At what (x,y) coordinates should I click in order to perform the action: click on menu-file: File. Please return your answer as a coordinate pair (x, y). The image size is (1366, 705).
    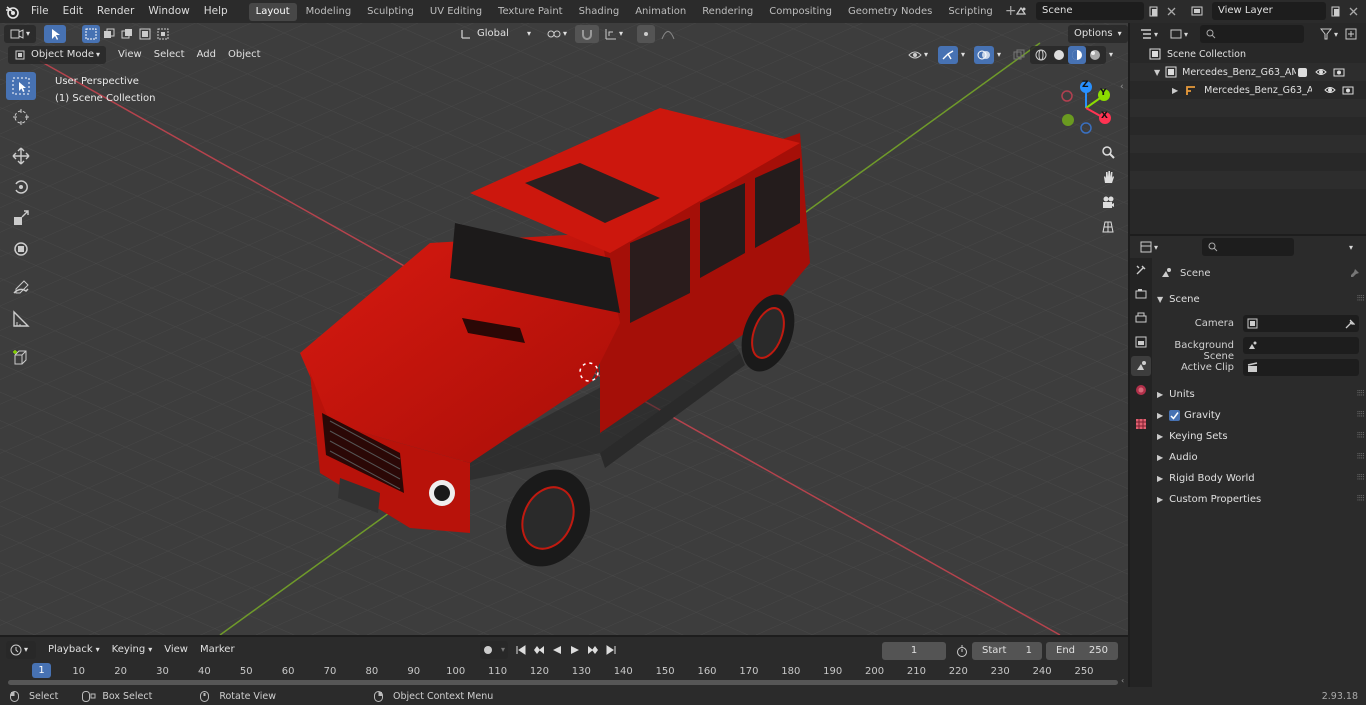
    Looking at the image, I should click on (40, 11).